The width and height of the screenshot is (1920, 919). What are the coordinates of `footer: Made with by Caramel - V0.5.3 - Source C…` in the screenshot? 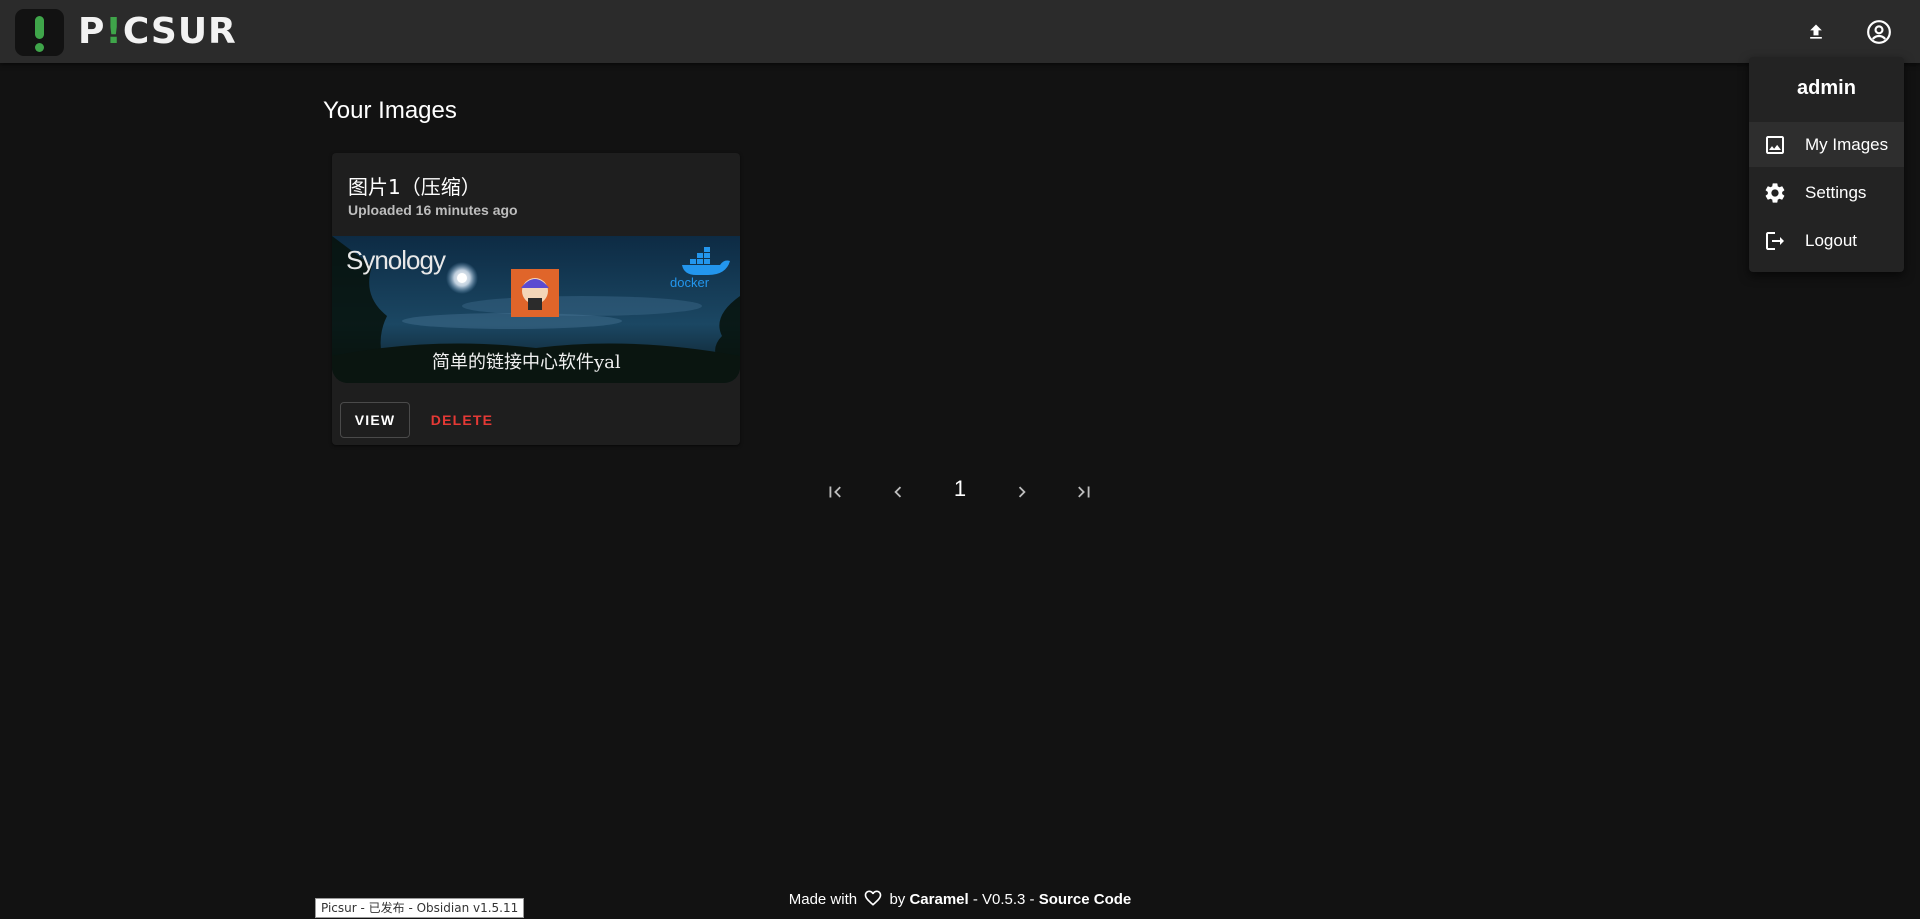 It's located at (960, 898).